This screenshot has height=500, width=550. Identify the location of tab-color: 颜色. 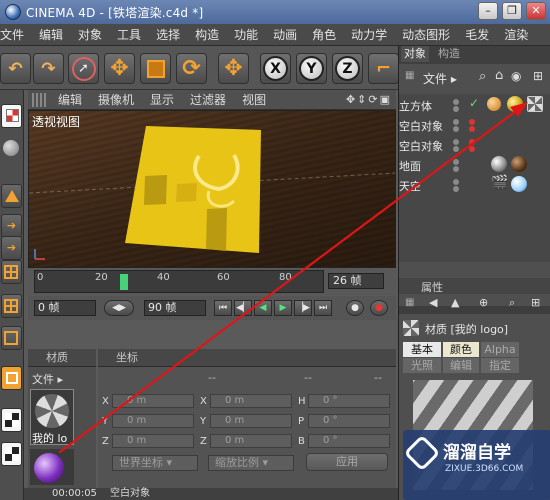
(461, 349).